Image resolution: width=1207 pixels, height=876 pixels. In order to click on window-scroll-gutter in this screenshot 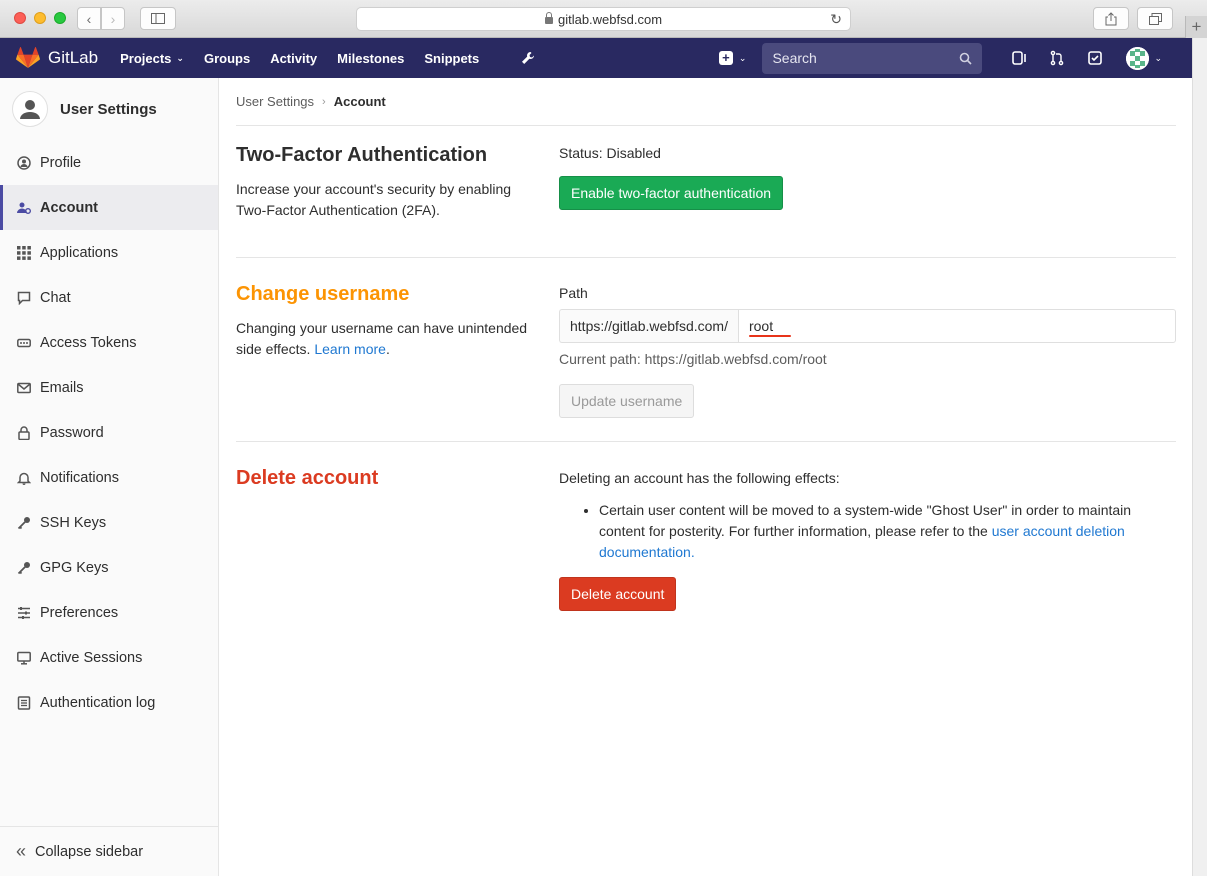, I will do `click(1199, 457)`.